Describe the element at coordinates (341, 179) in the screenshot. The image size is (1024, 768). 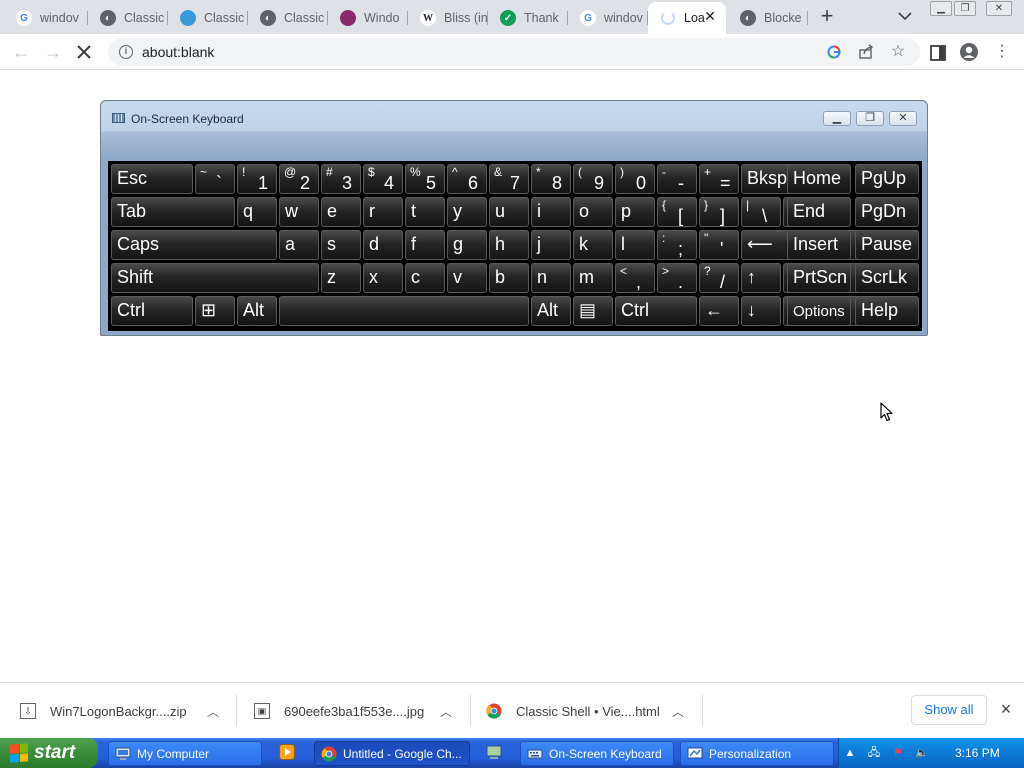
I see `key-3: #3` at that location.